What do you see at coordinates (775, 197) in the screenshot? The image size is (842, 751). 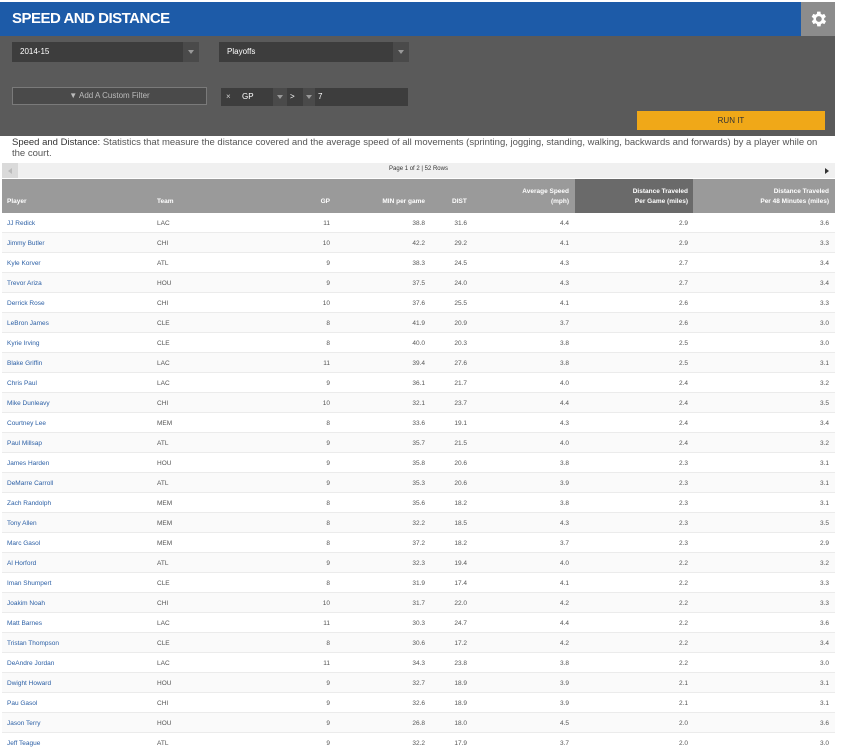 I see `col-dist-per-48: Distance Traveled Per 48 Minutes (miles)` at bounding box center [775, 197].